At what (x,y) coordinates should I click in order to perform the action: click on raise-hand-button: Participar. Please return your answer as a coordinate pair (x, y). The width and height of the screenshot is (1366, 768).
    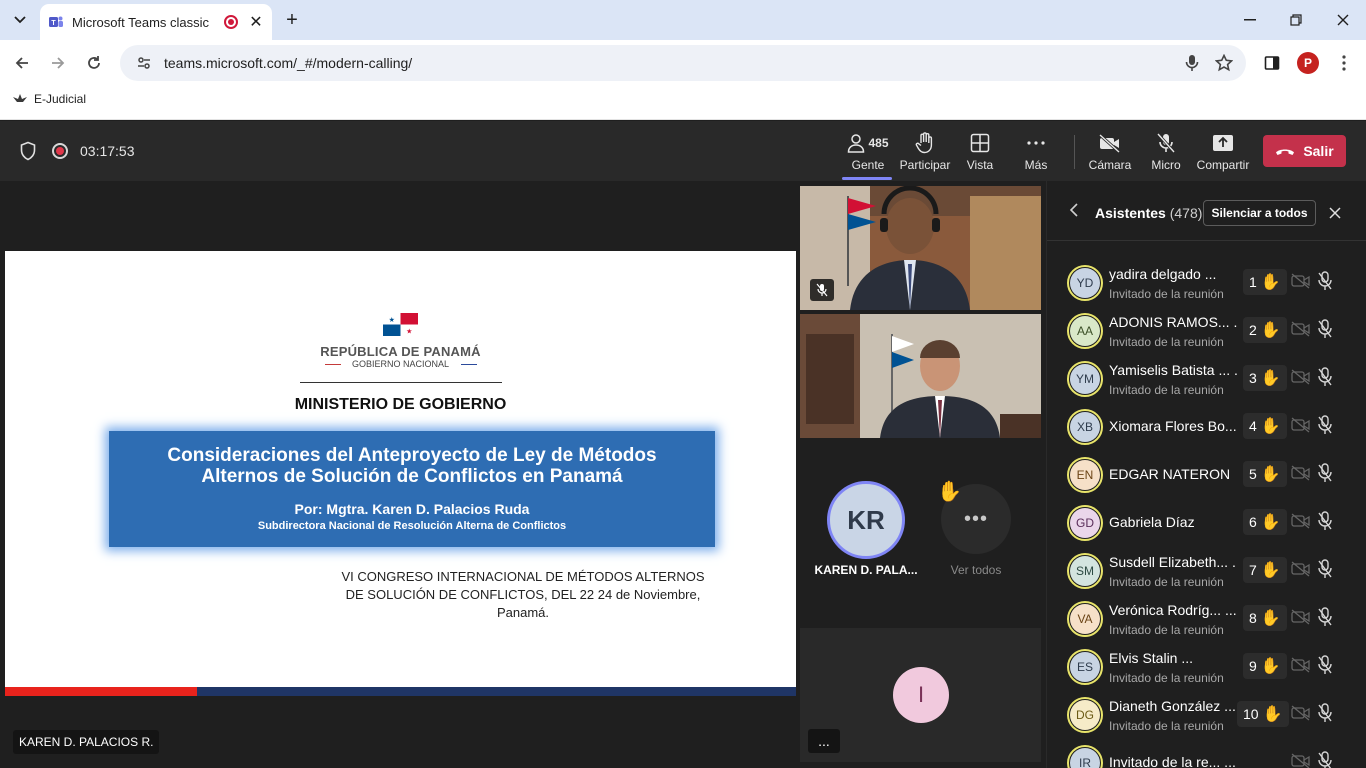
    Looking at the image, I should click on (925, 153).